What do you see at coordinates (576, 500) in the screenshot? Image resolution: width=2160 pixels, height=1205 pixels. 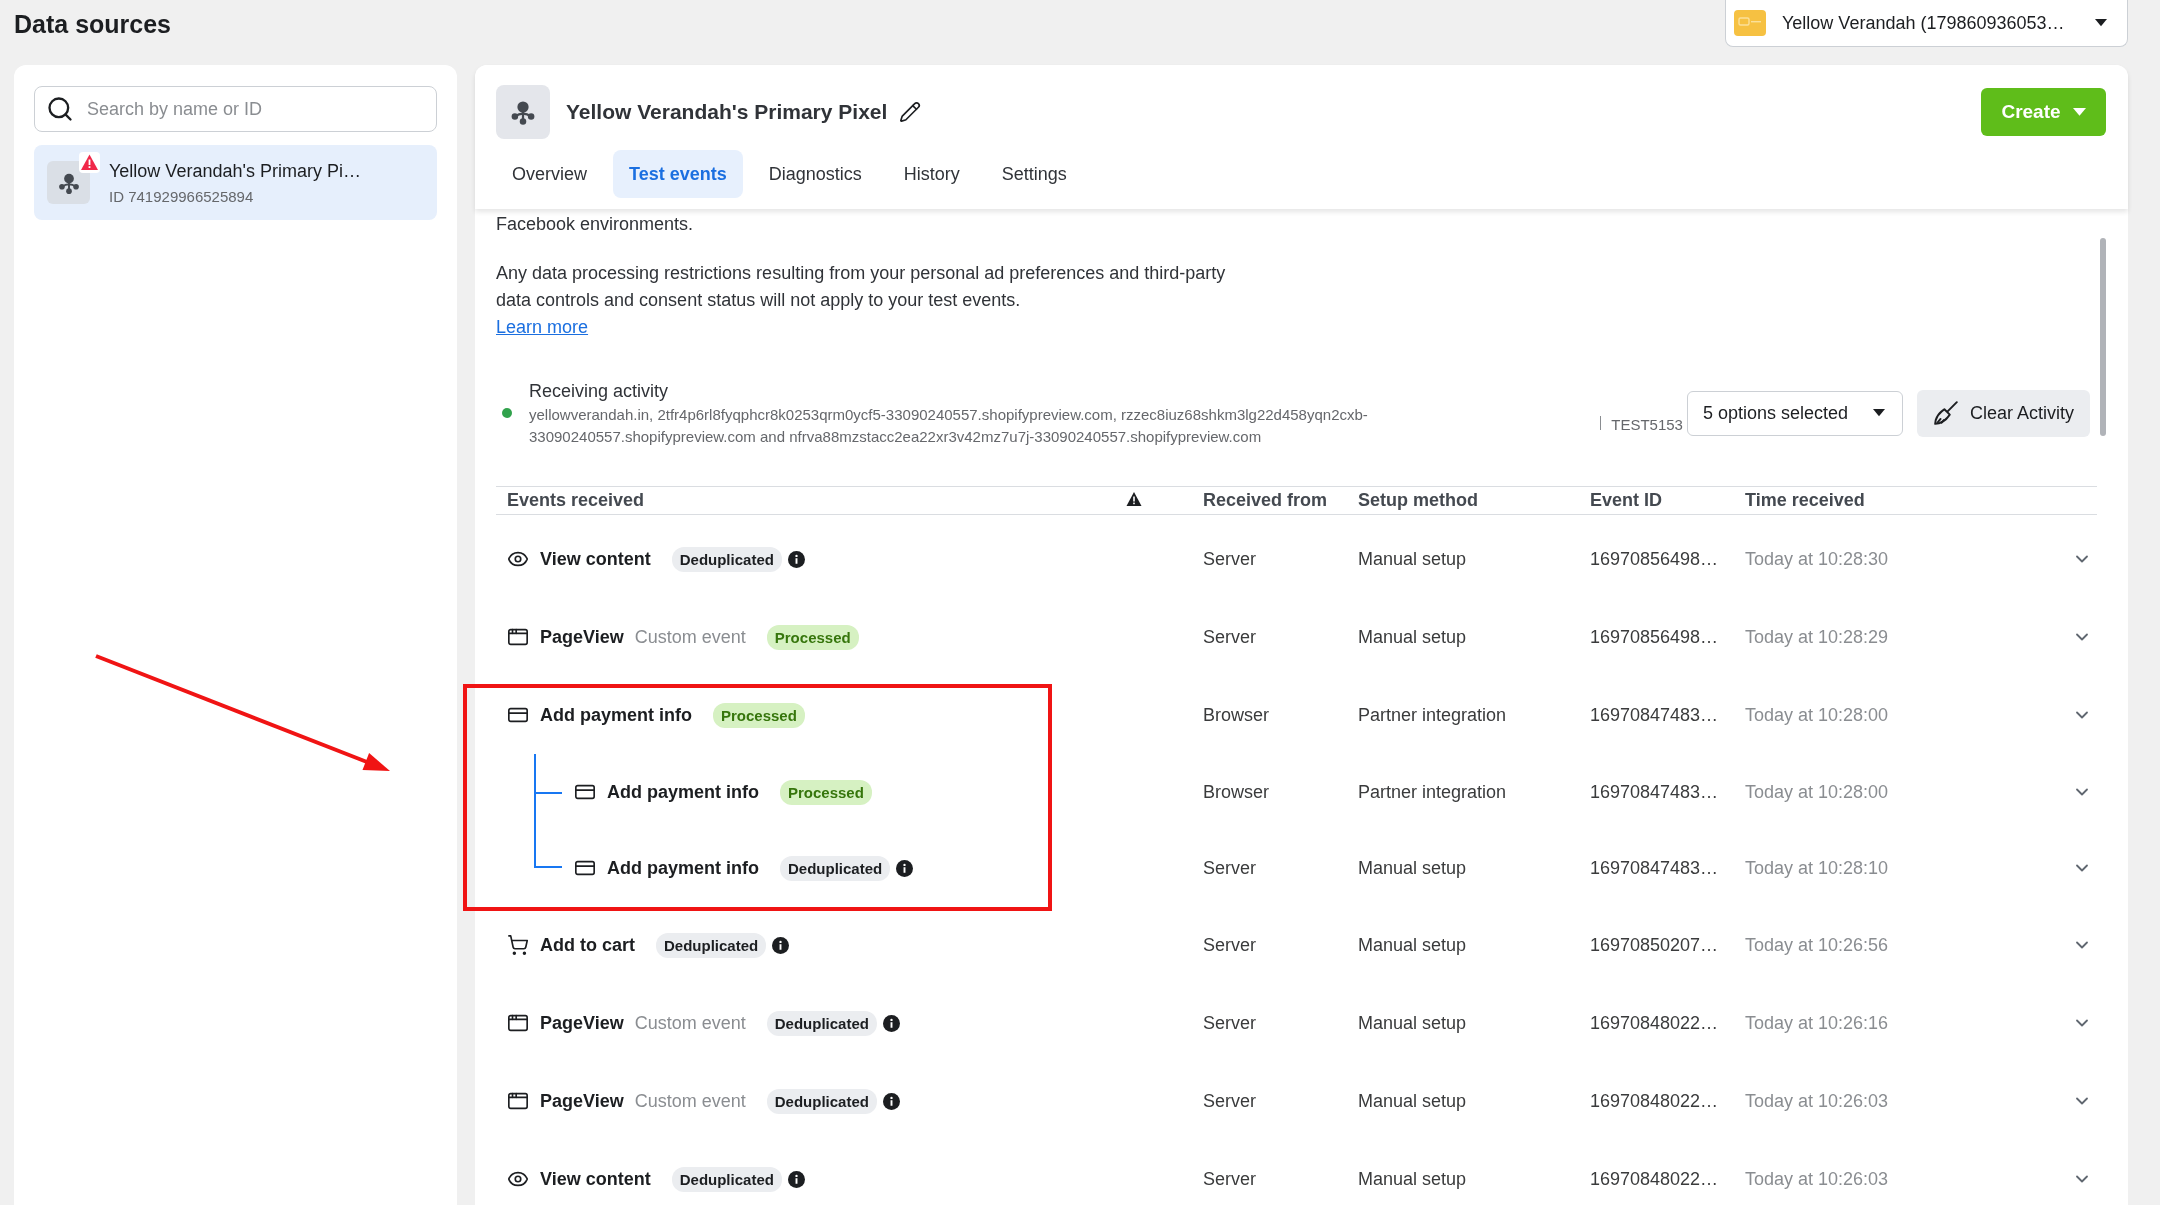 I see `column-header: Events received` at bounding box center [576, 500].